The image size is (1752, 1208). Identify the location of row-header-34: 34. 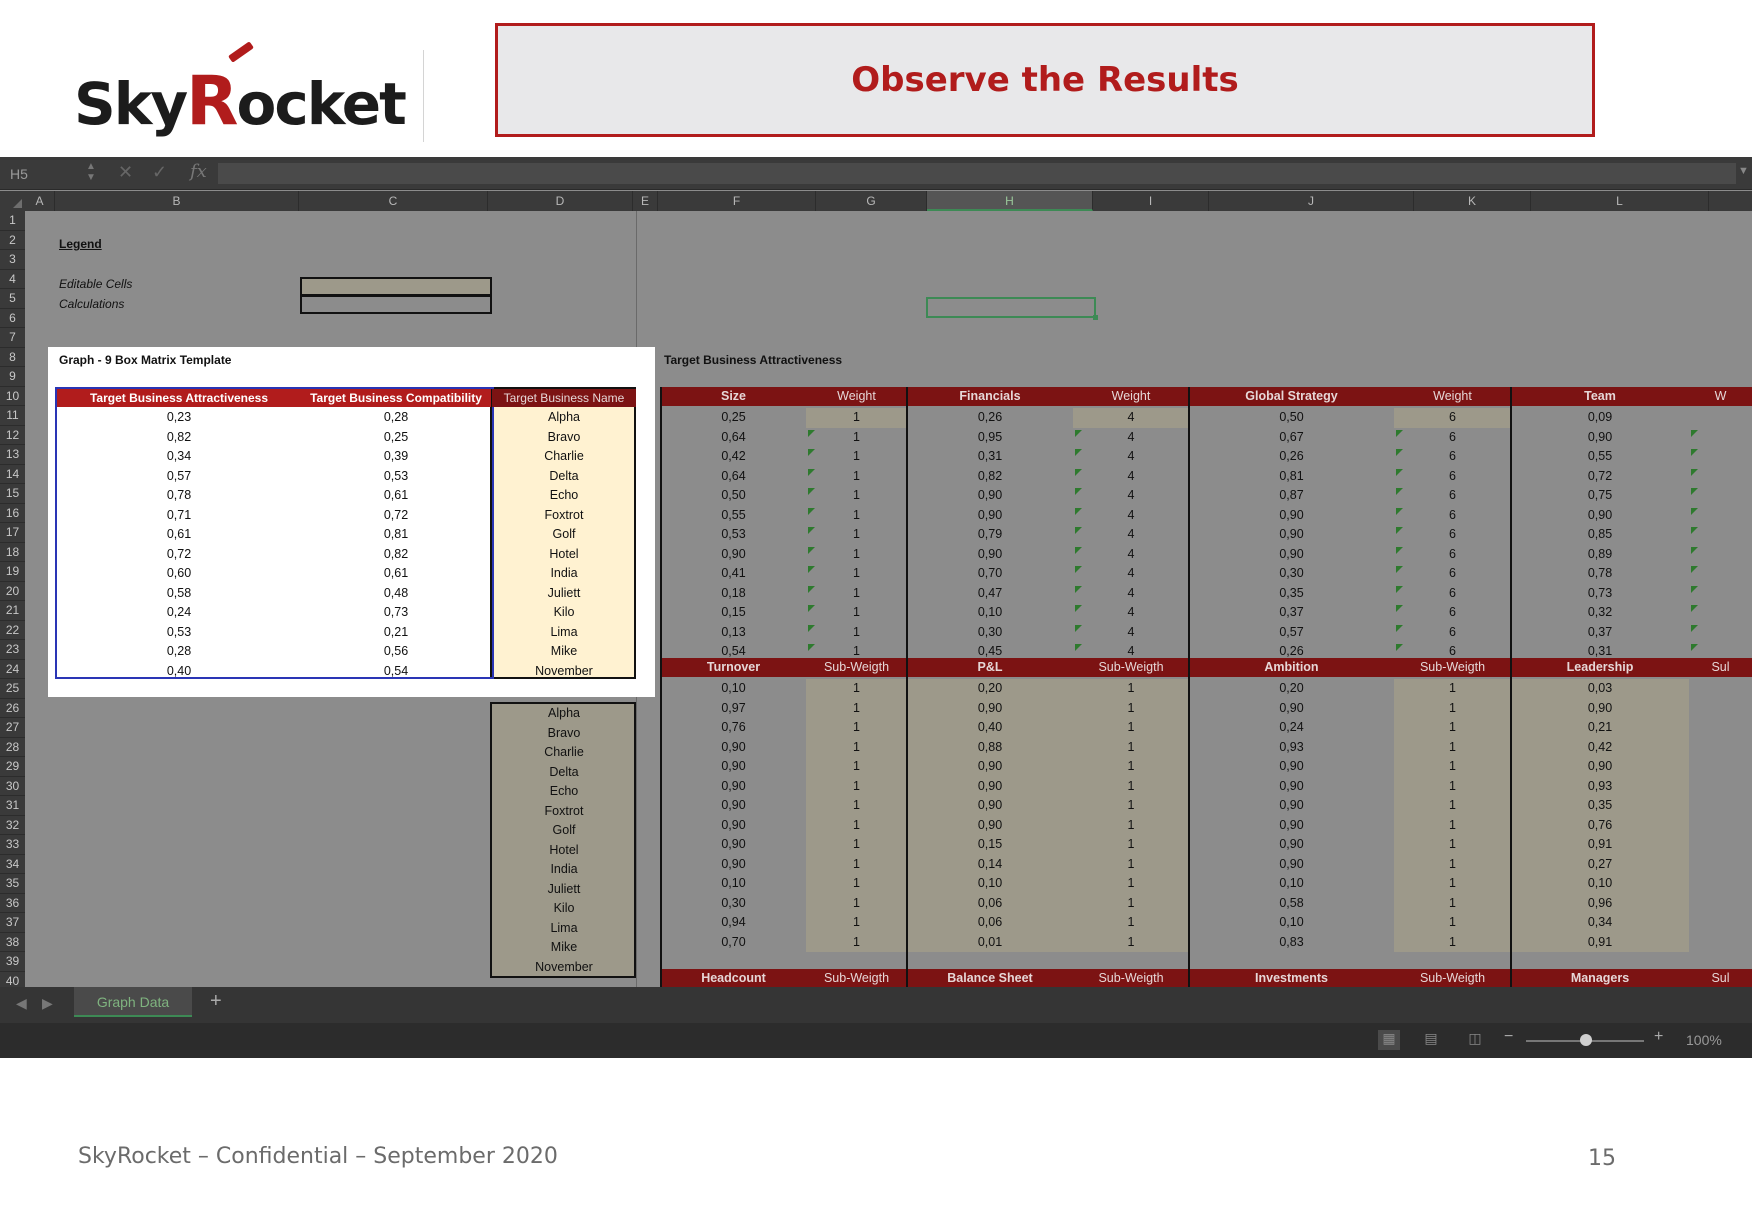
(12, 864).